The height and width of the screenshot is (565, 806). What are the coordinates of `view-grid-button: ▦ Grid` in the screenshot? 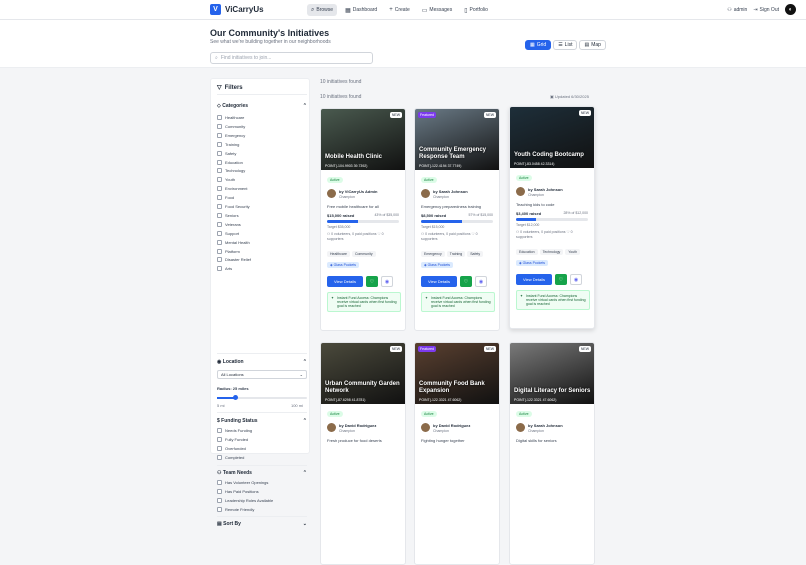 It's located at (538, 45).